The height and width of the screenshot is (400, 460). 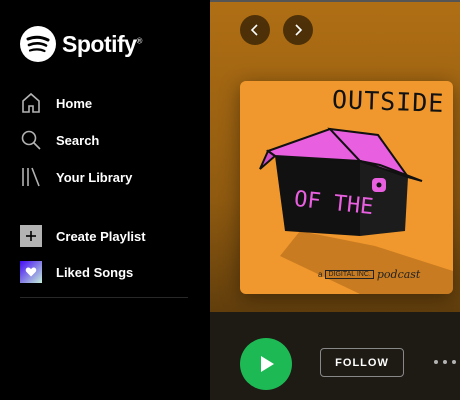 I want to click on sidebar-item-your-library: Your Library, so click(x=105, y=177).